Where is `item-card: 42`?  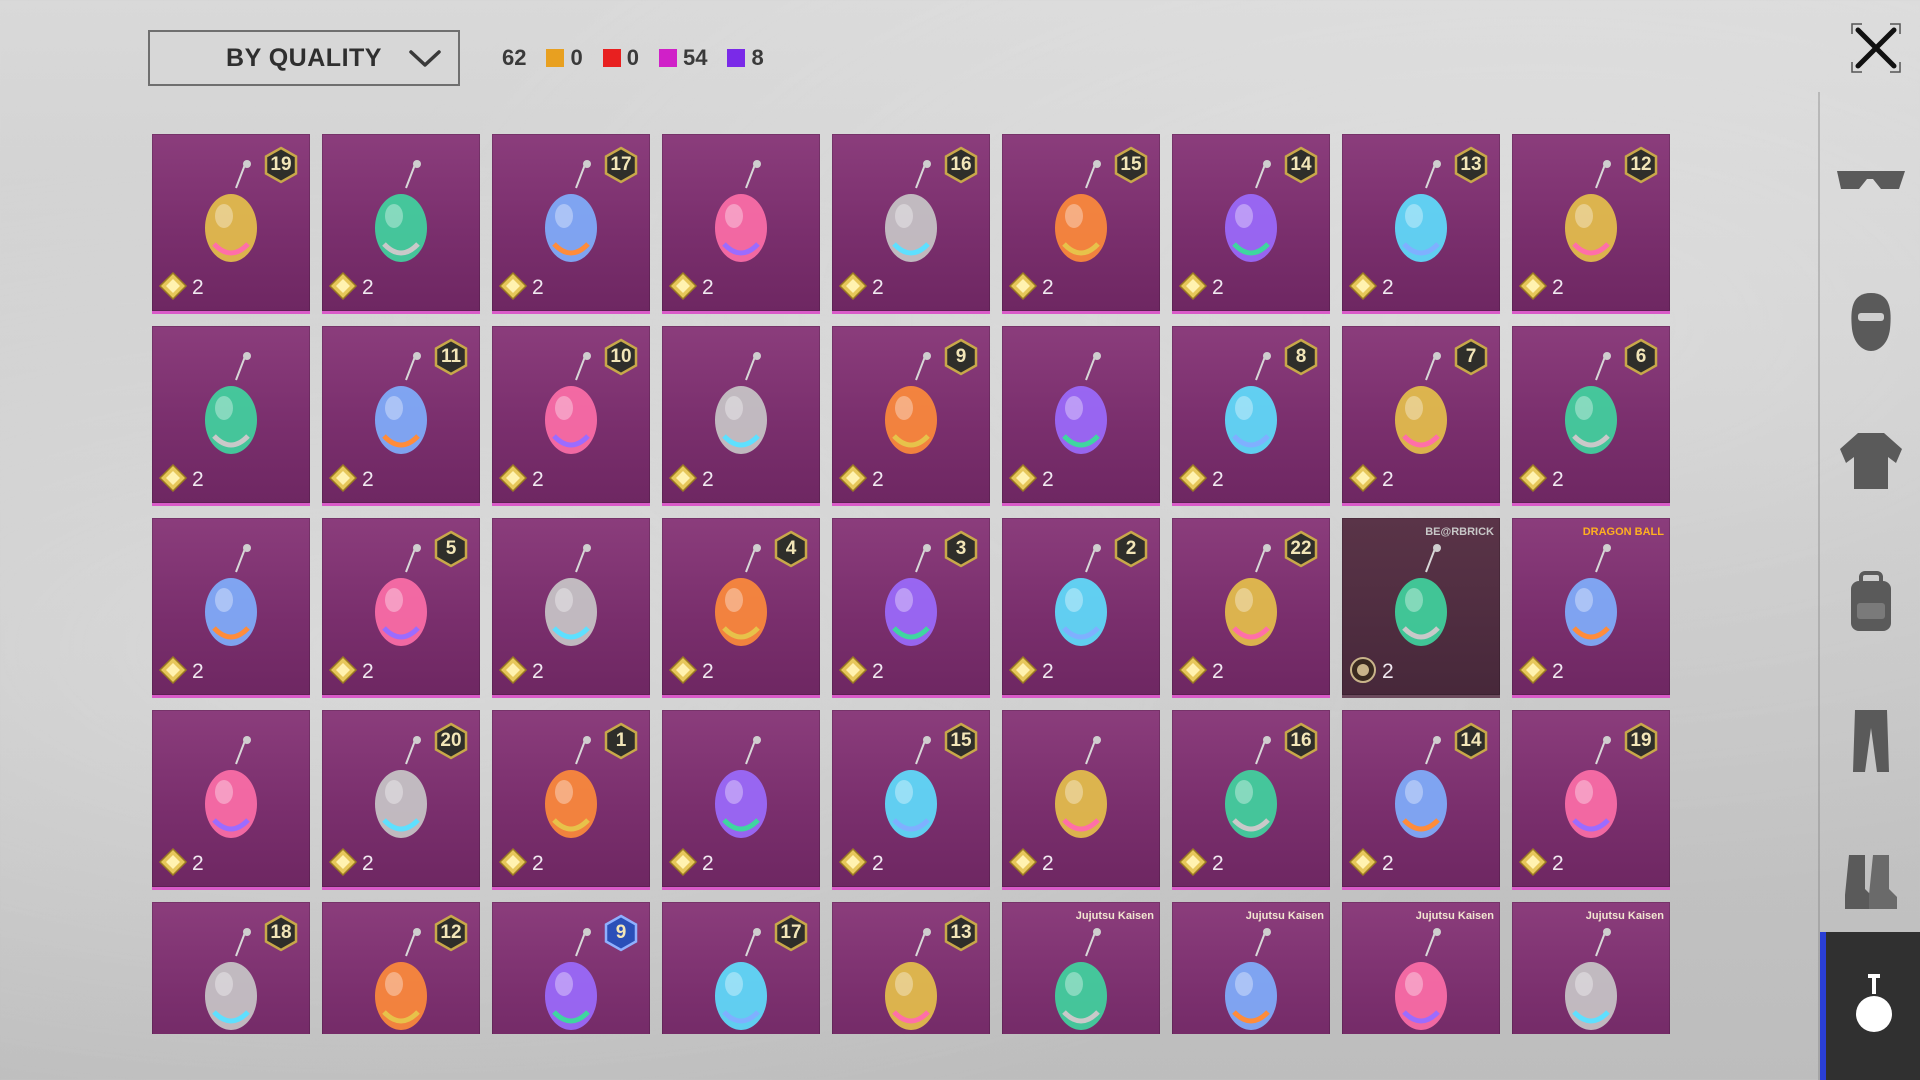 item-card: 42 is located at coordinates (741, 608).